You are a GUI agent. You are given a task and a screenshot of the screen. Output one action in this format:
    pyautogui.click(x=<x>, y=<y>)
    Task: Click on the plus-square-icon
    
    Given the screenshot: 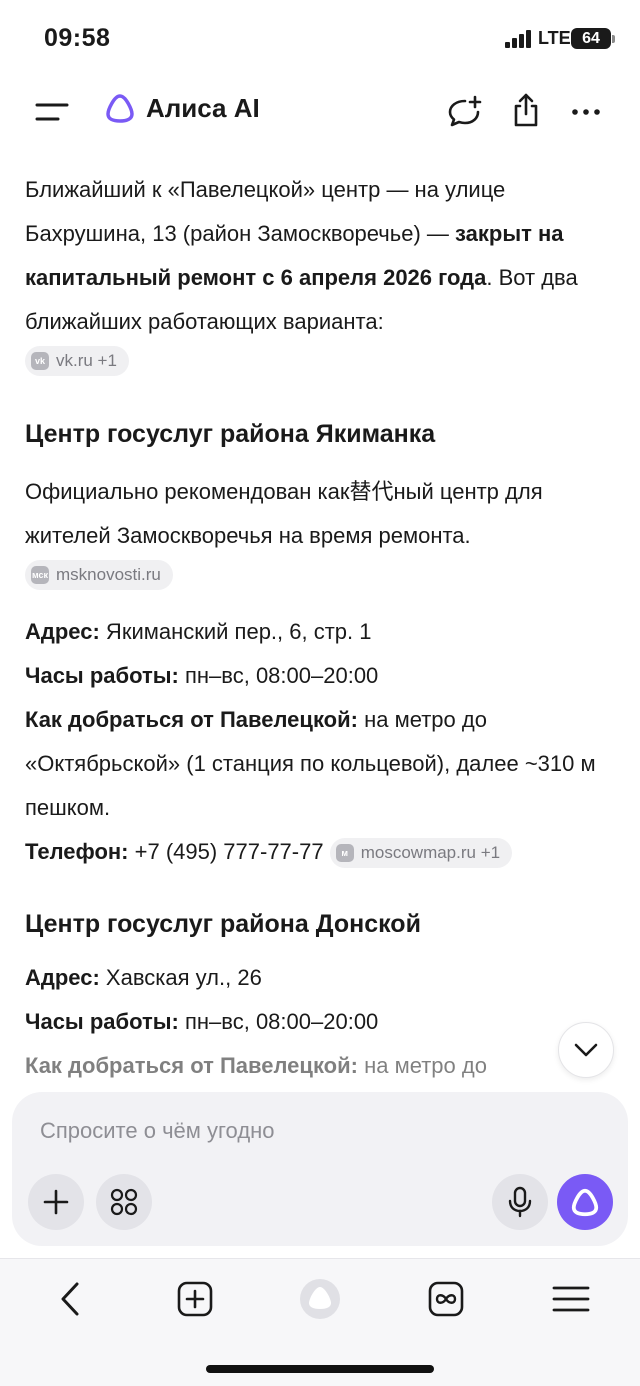 What is the action you would take?
    pyautogui.click(x=195, y=1299)
    